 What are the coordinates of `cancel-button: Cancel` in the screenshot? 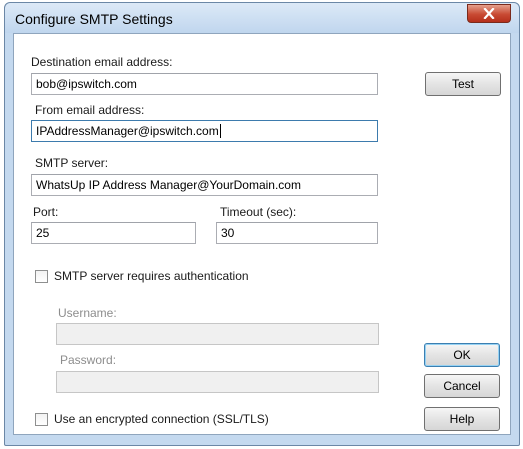 It's located at (462, 386).